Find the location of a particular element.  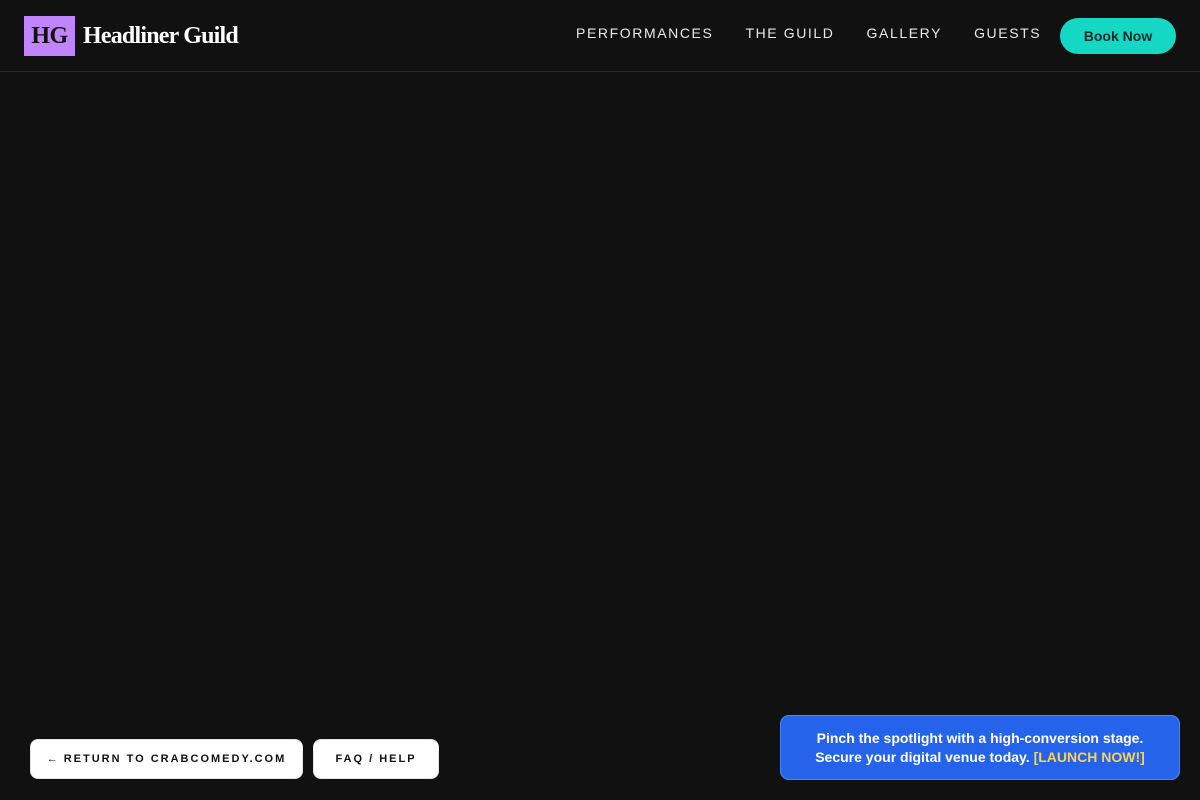

book-now-button: Book Now is located at coordinates (1118, 36).